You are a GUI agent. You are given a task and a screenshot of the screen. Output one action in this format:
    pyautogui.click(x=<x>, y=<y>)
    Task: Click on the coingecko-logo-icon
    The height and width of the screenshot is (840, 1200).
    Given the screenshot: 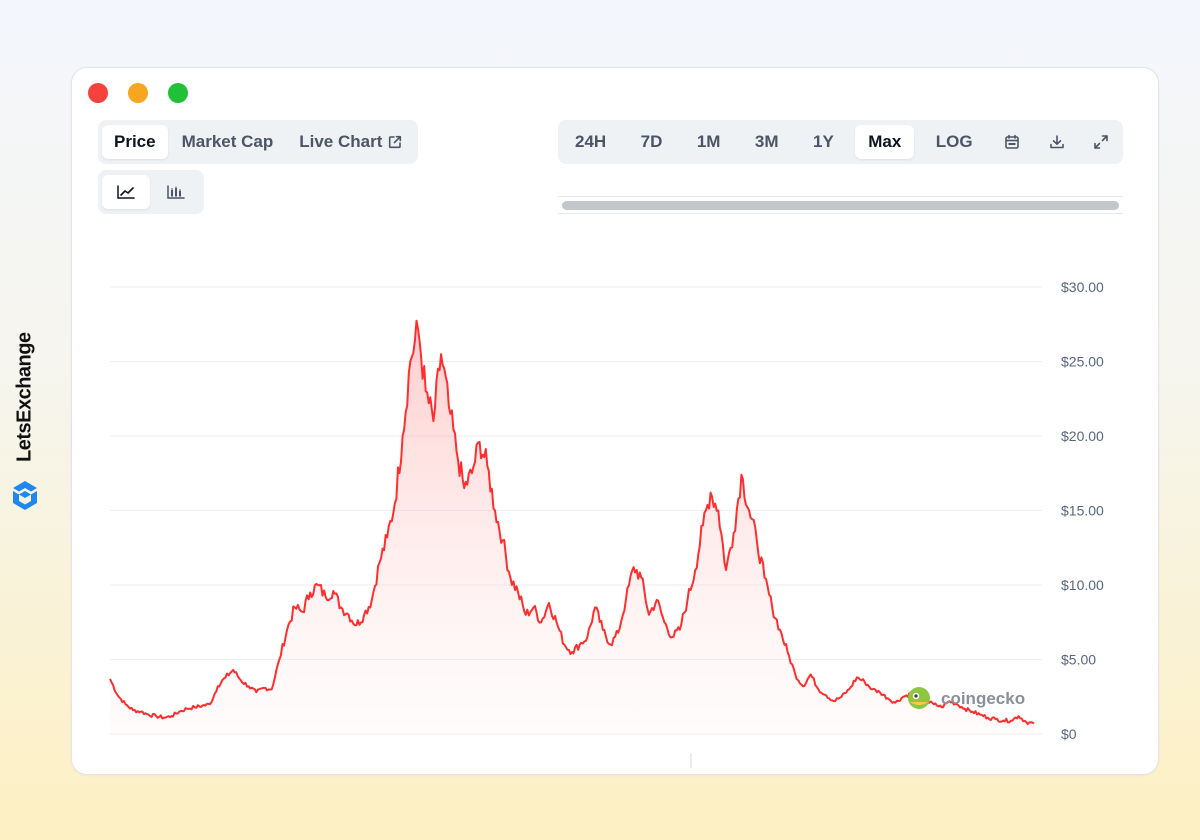 What is the action you would take?
    pyautogui.click(x=919, y=698)
    